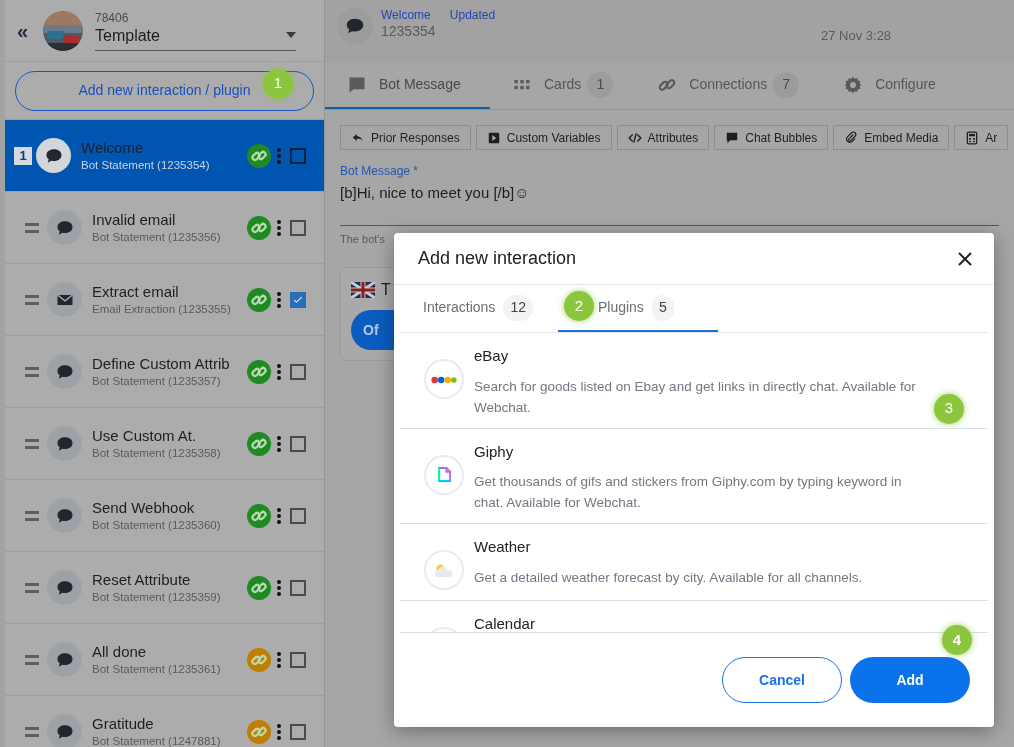 This screenshot has height=747, width=1014. What do you see at coordinates (444, 570) in the screenshot?
I see `weather-icon` at bounding box center [444, 570].